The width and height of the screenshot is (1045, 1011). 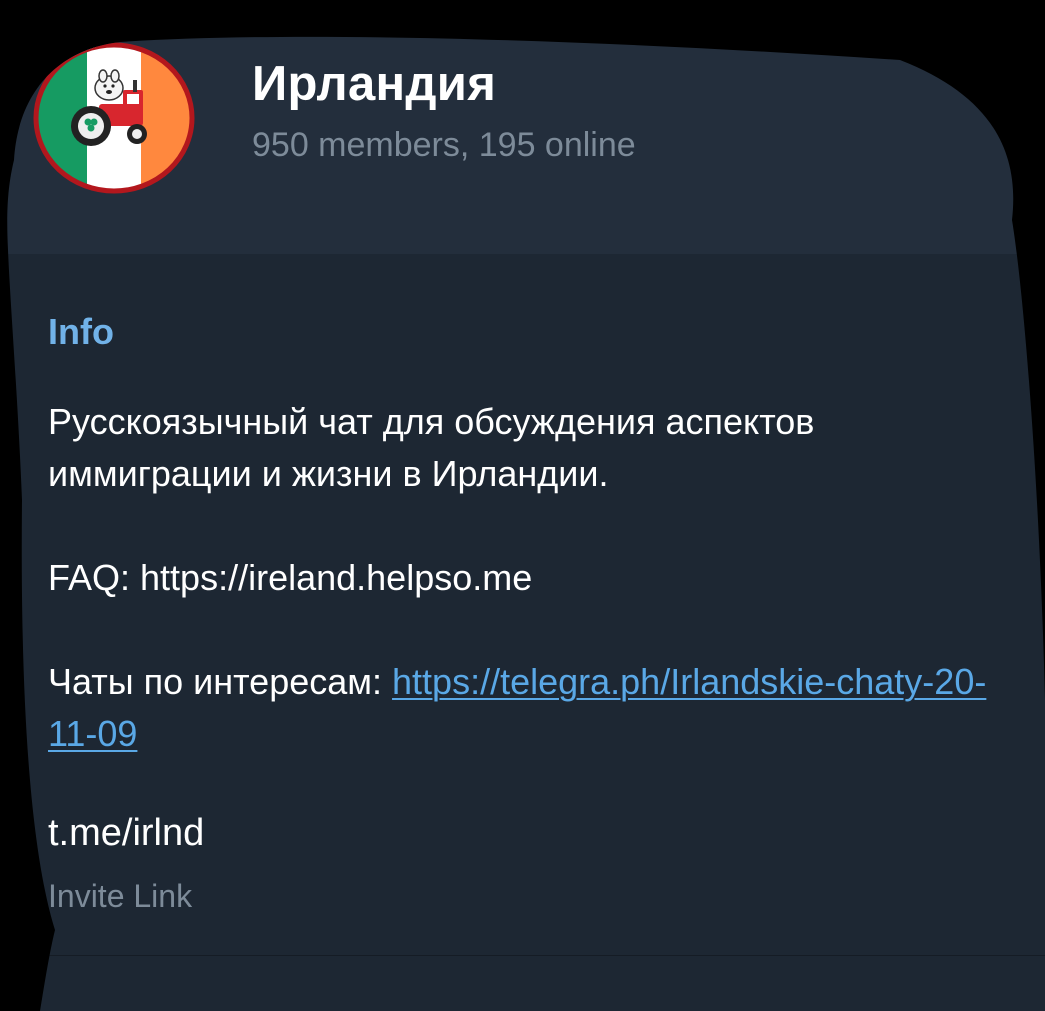 I want to click on chat-avatar, so click(x=114, y=118).